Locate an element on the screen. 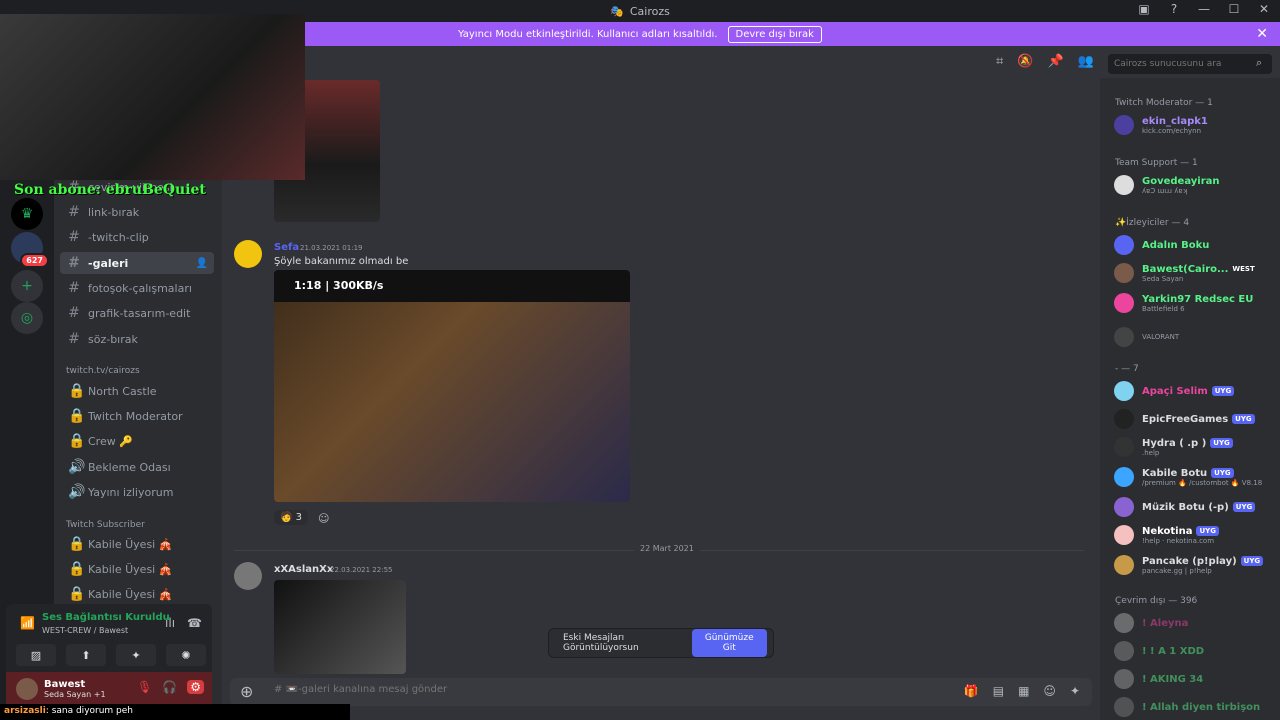 The width and height of the screenshot is (1280, 720). pin-icon: 📌 is located at coordinates (1056, 61).